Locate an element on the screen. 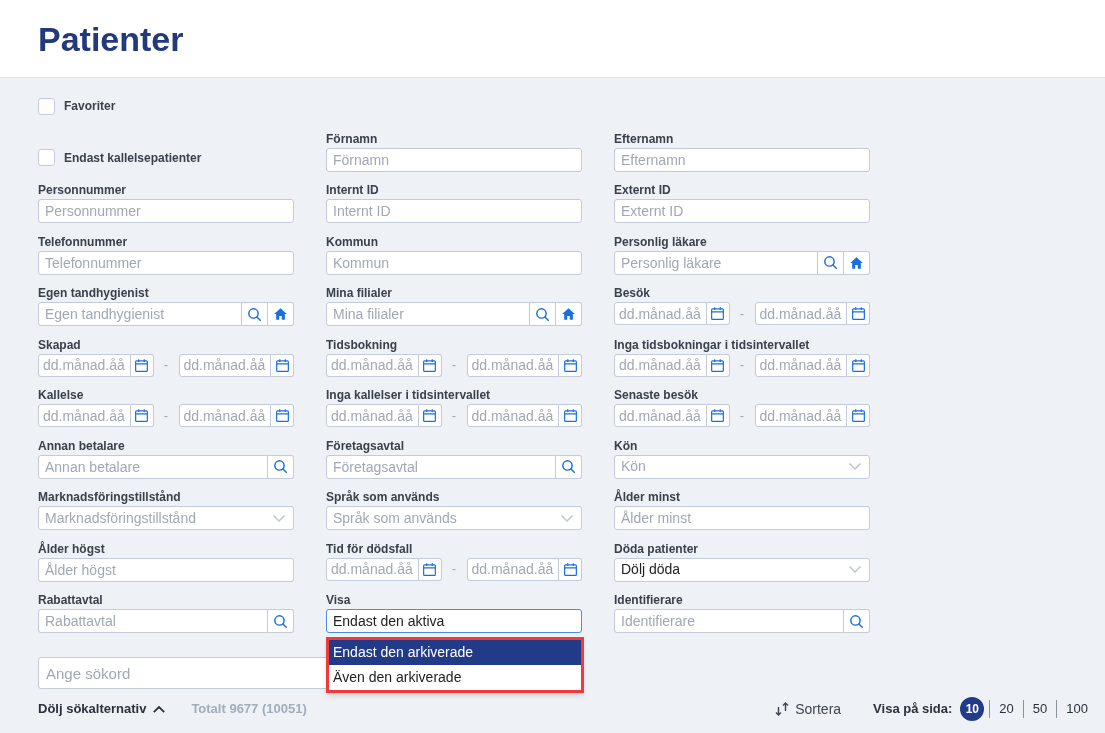 The width and height of the screenshot is (1105, 733). field-label: Visa is located at coordinates (339, 600).